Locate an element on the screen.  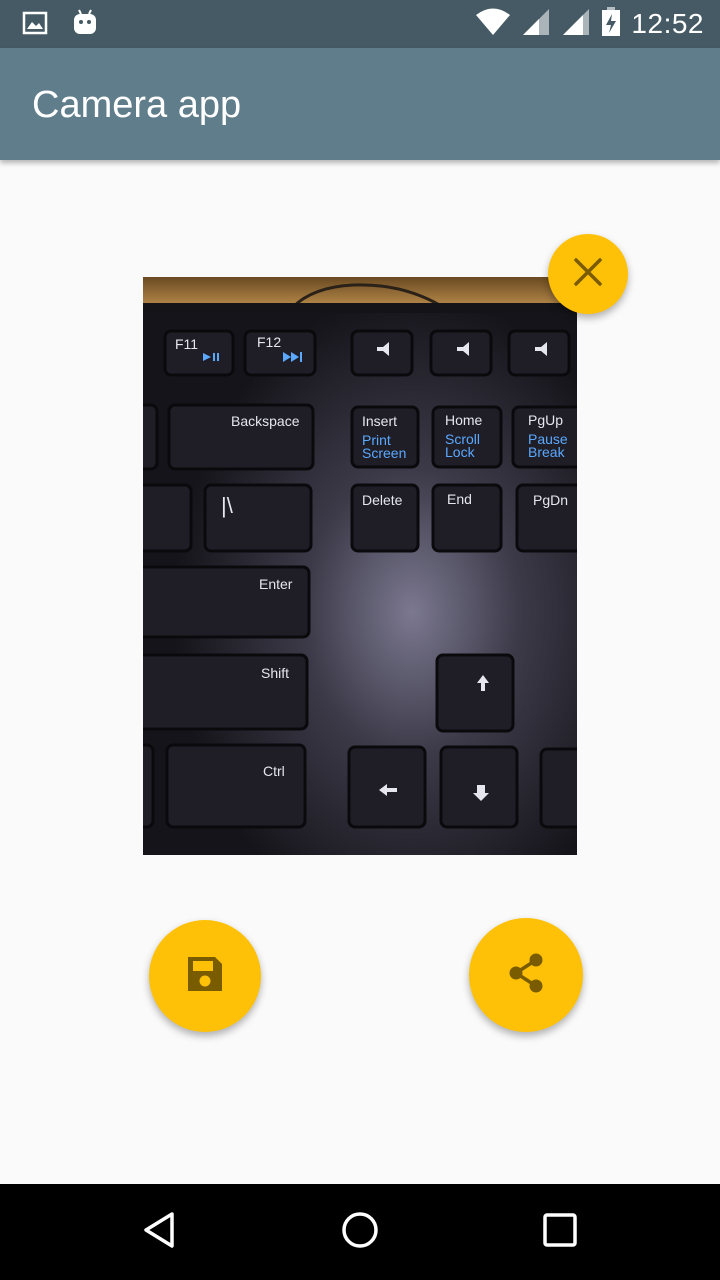
back-icon is located at coordinates (160, 1232).